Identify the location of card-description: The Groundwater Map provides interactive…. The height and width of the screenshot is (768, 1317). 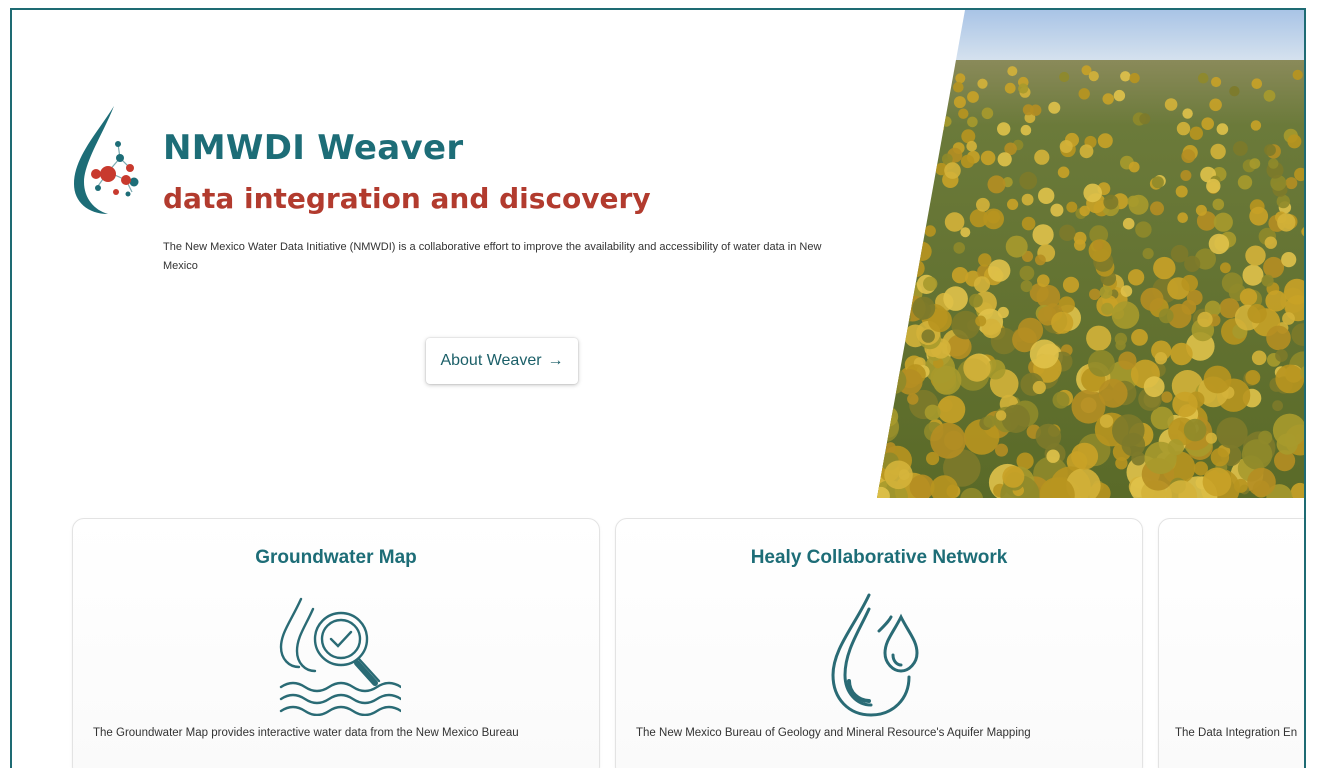
(306, 733).